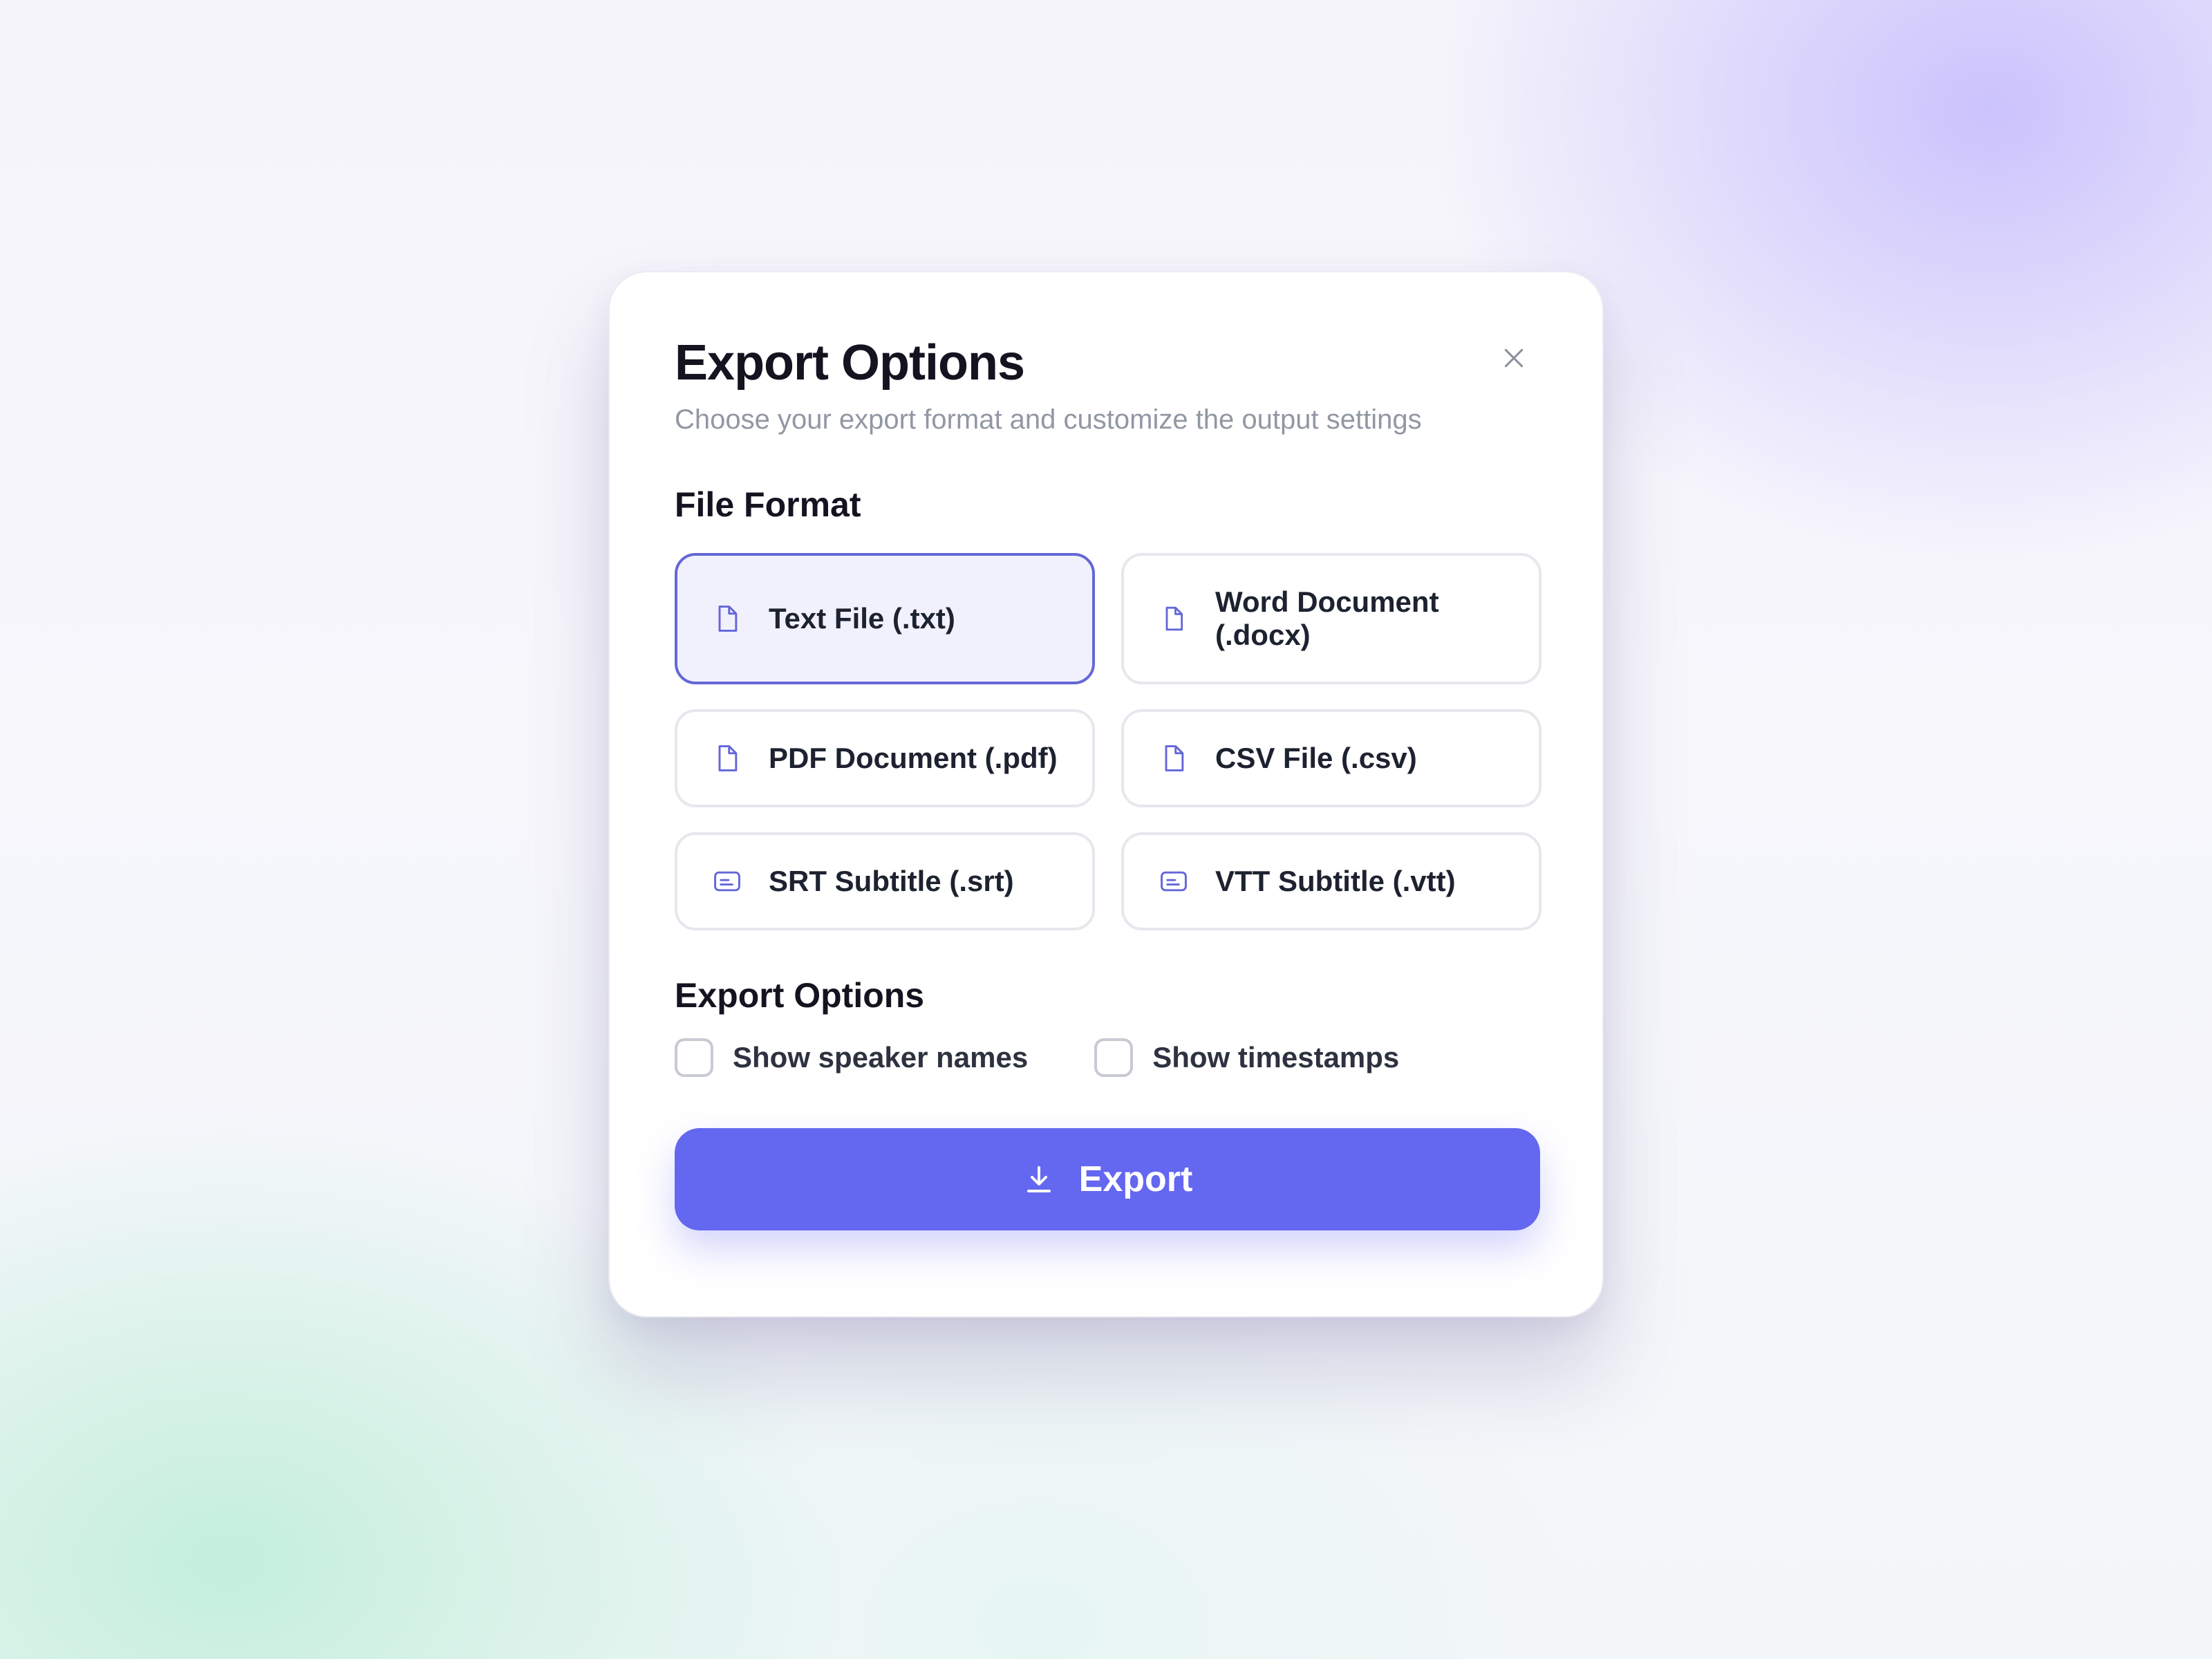 Image resolution: width=2212 pixels, height=1659 pixels. I want to click on format-option-docx: Word Document (.docx), so click(1331, 618).